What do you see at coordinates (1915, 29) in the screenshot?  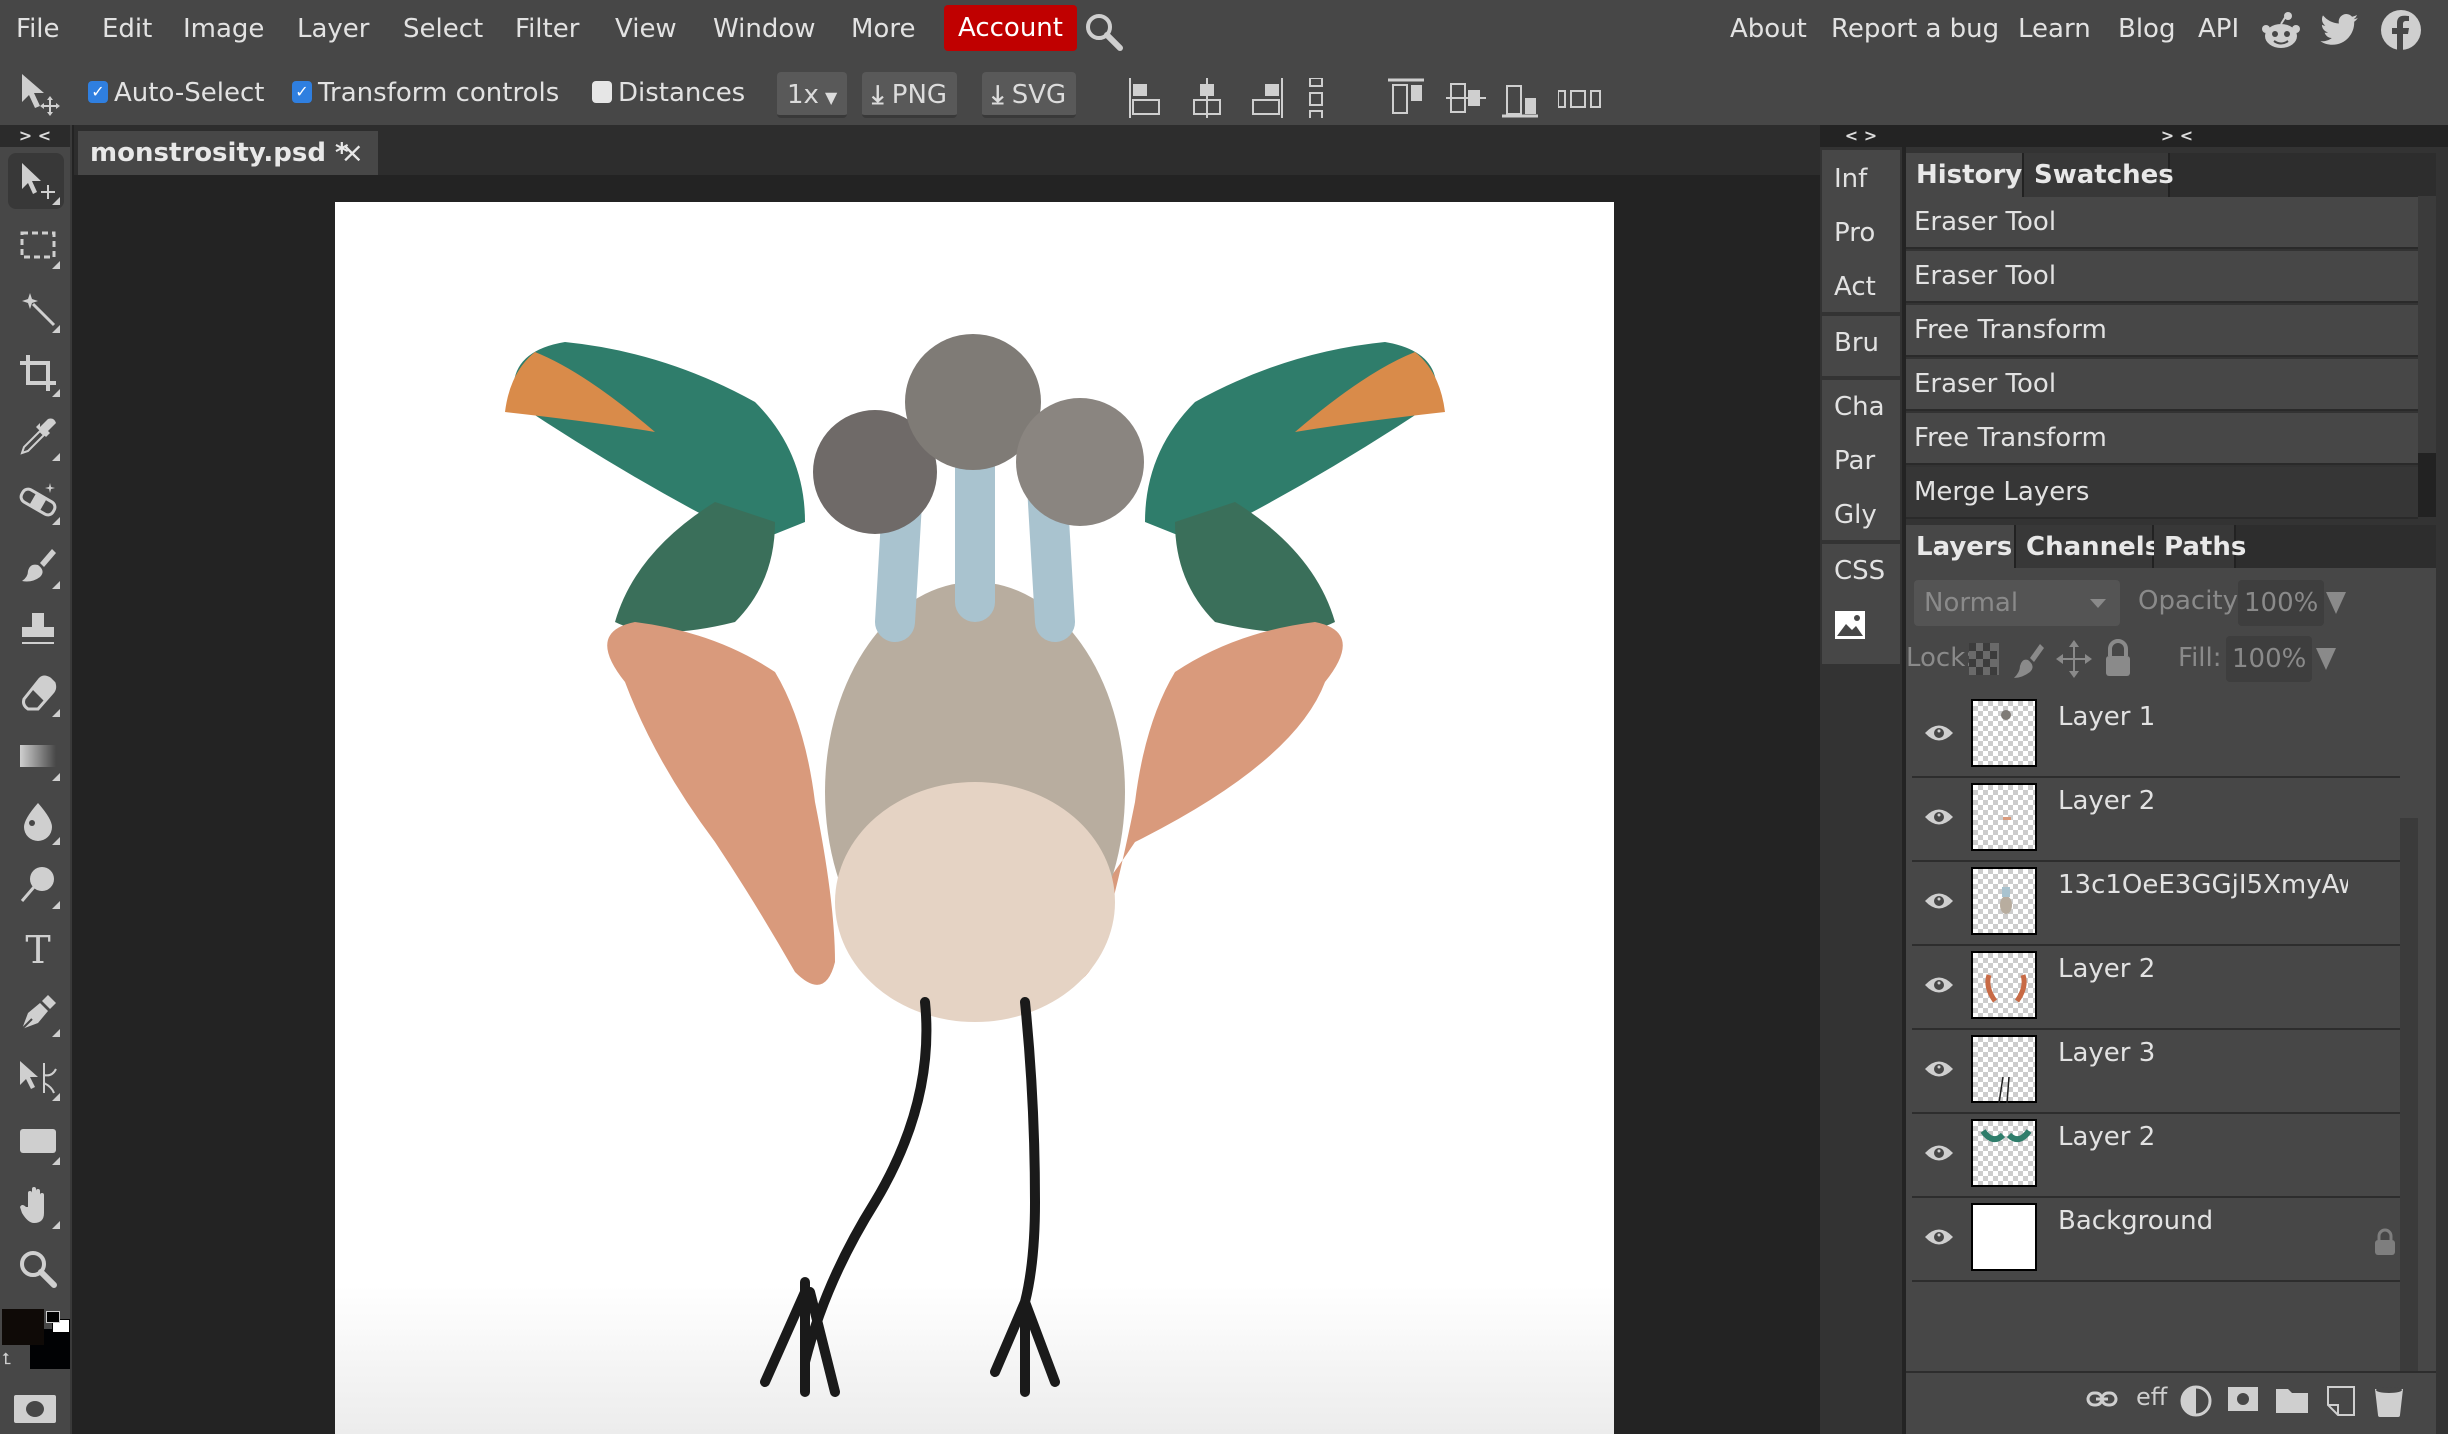 I see `link-report-bug: Report a bug` at bounding box center [1915, 29].